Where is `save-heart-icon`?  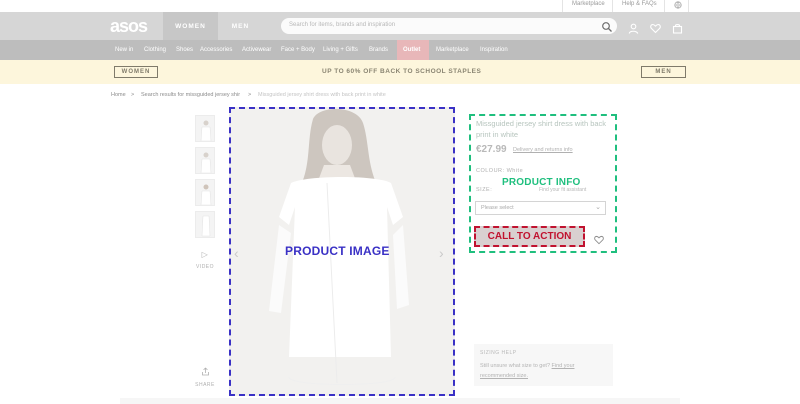 save-heart-icon is located at coordinates (599, 238).